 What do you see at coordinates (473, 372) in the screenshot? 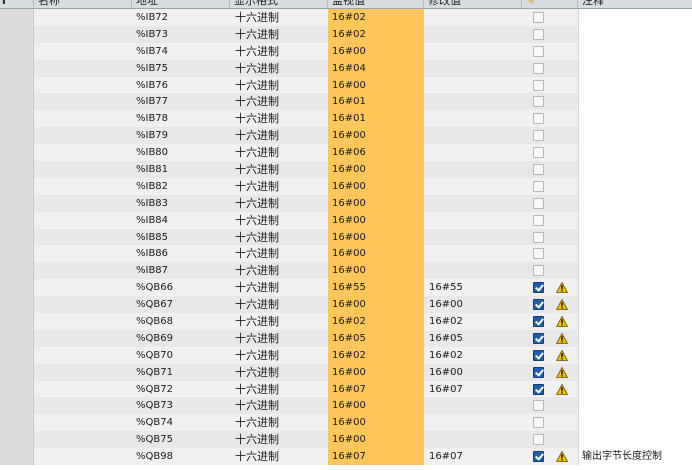
I see `modify-value-cell: 16#00` at bounding box center [473, 372].